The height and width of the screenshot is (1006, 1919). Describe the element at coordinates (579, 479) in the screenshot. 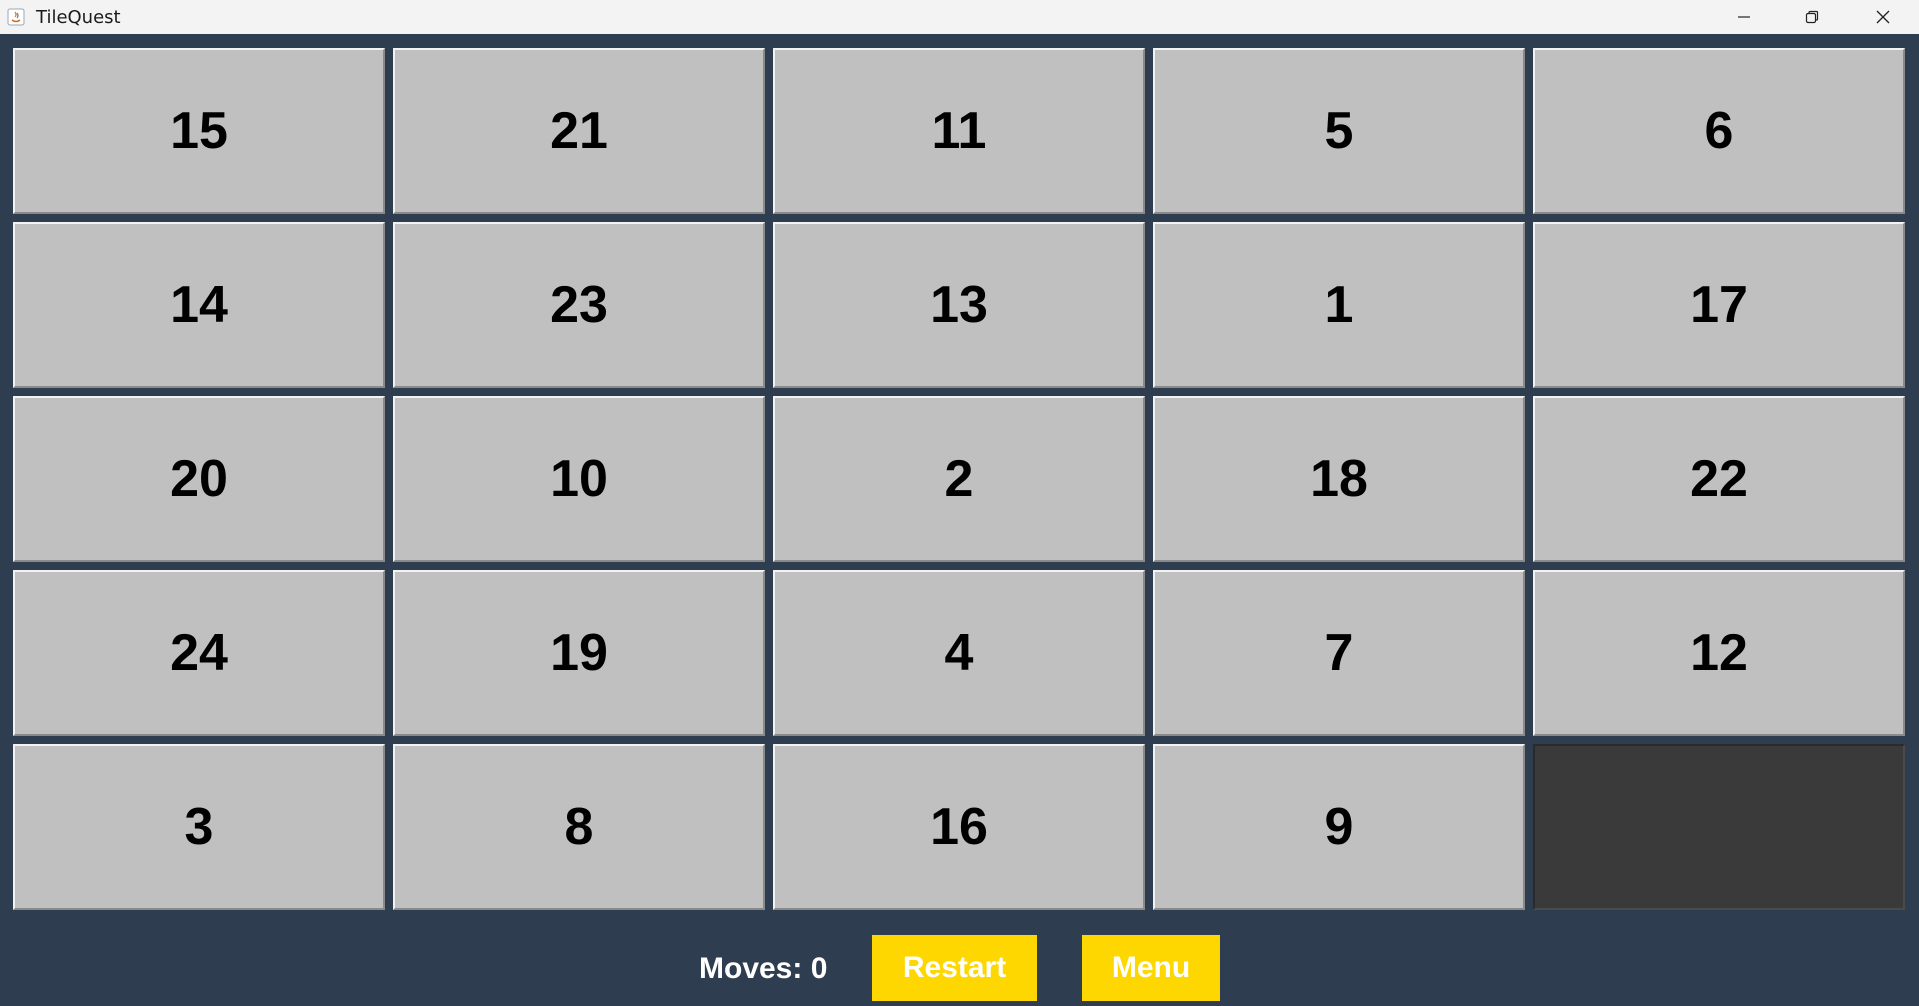

I see `tile: 10` at that location.